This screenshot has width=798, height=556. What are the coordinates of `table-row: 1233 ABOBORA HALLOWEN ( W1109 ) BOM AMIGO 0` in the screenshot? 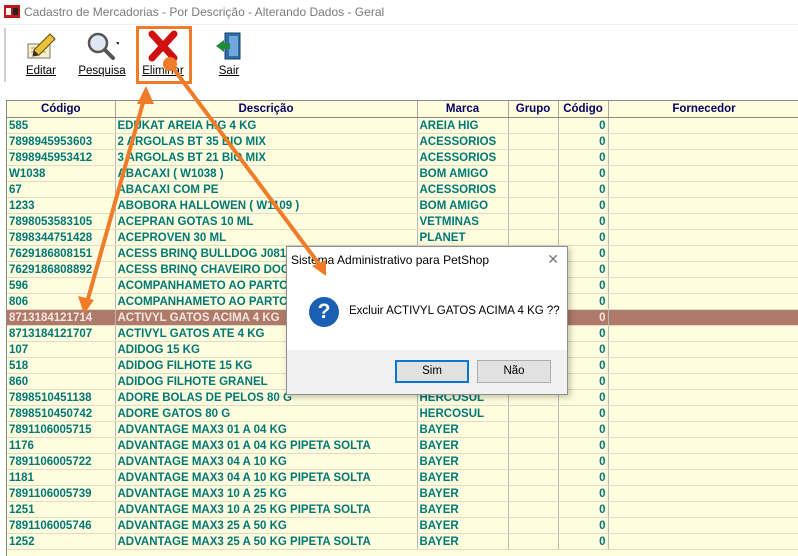 It's located at (402, 205).